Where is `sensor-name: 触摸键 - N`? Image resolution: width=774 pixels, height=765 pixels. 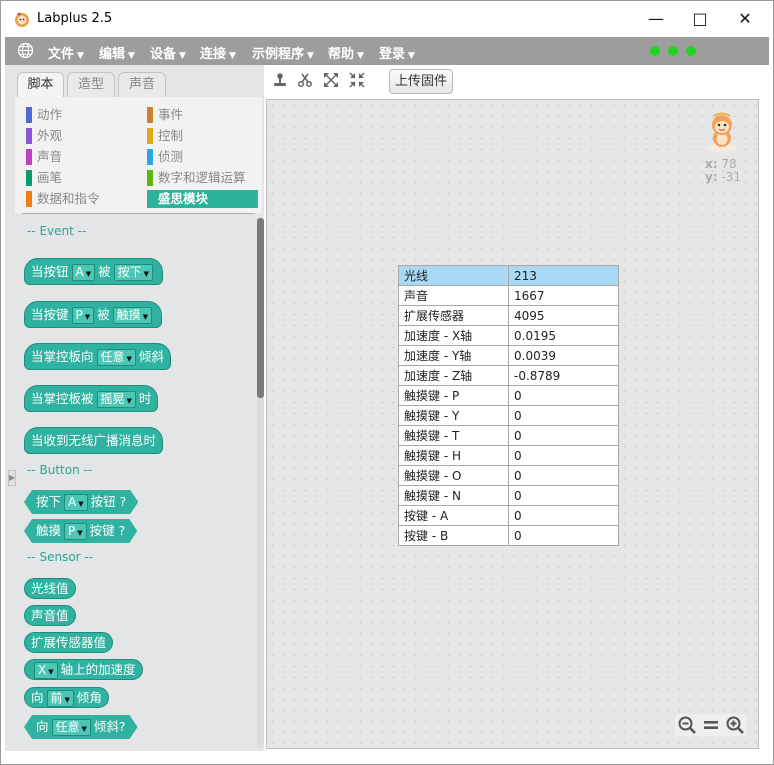
sensor-name: 触摸键 - N is located at coordinates (453, 495).